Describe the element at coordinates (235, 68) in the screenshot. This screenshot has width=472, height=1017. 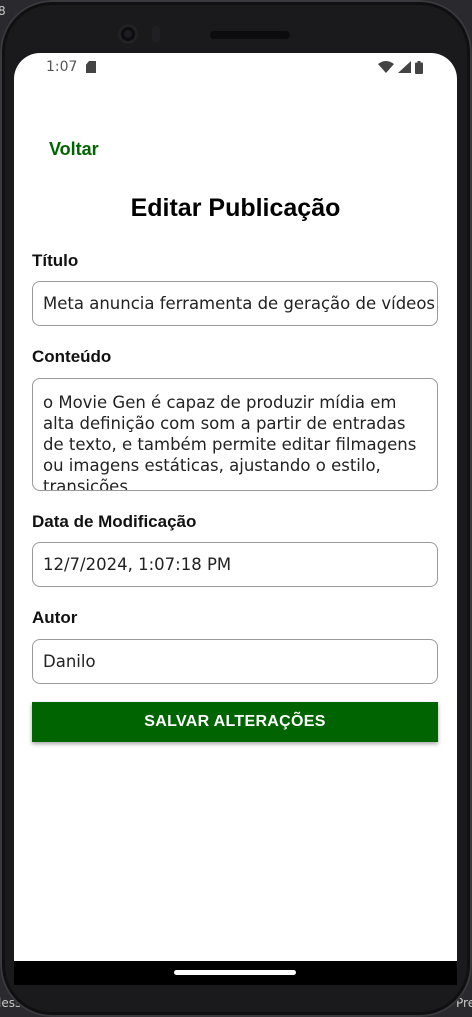
I see `status-bar: 1:07` at that location.